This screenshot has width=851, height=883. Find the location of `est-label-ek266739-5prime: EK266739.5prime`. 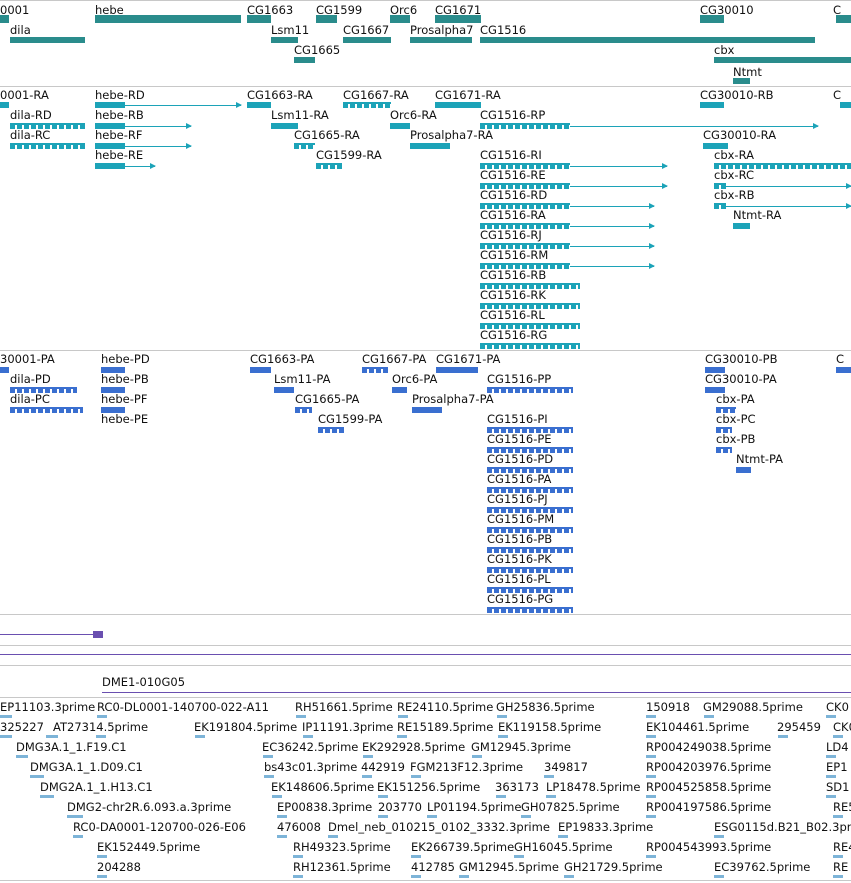

est-label-ek266739-5prime: EK266739.5prime is located at coordinates (462, 847).